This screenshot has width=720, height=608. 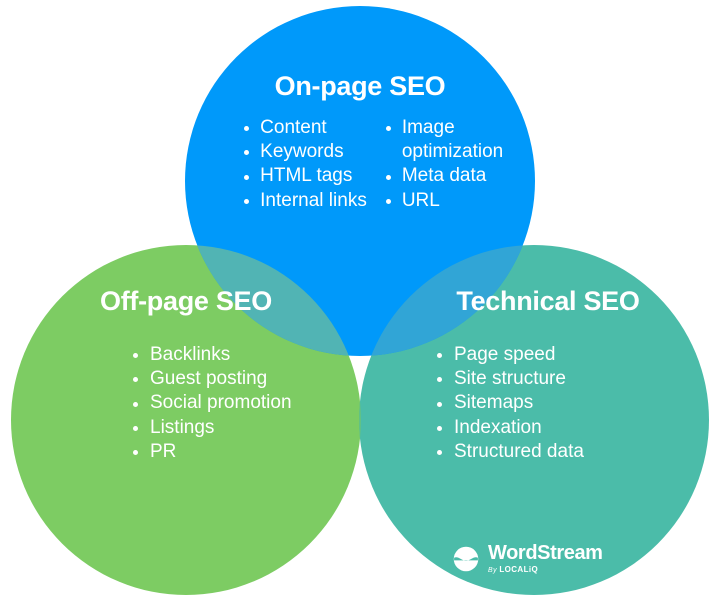 I want to click on list-item: Sitemaps, so click(x=575, y=403).